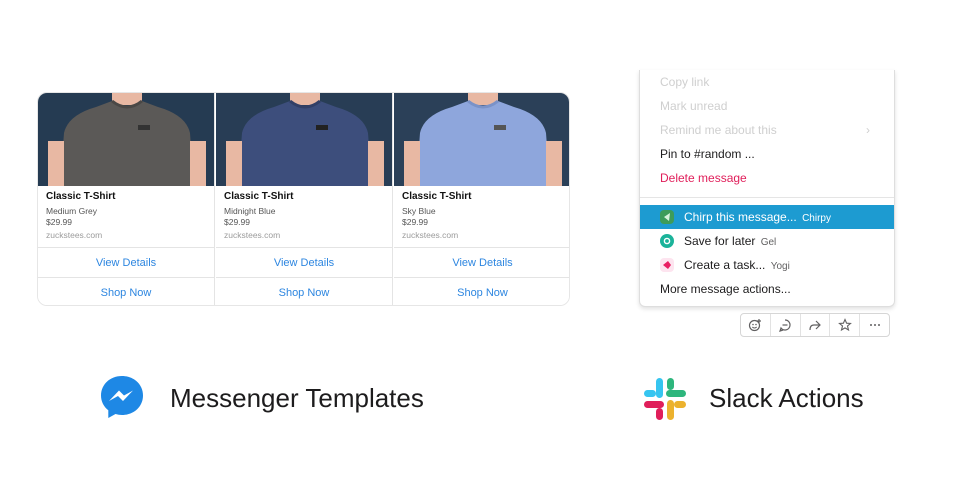 The width and height of the screenshot is (966, 487). I want to click on app-name: Yogi, so click(780, 266).